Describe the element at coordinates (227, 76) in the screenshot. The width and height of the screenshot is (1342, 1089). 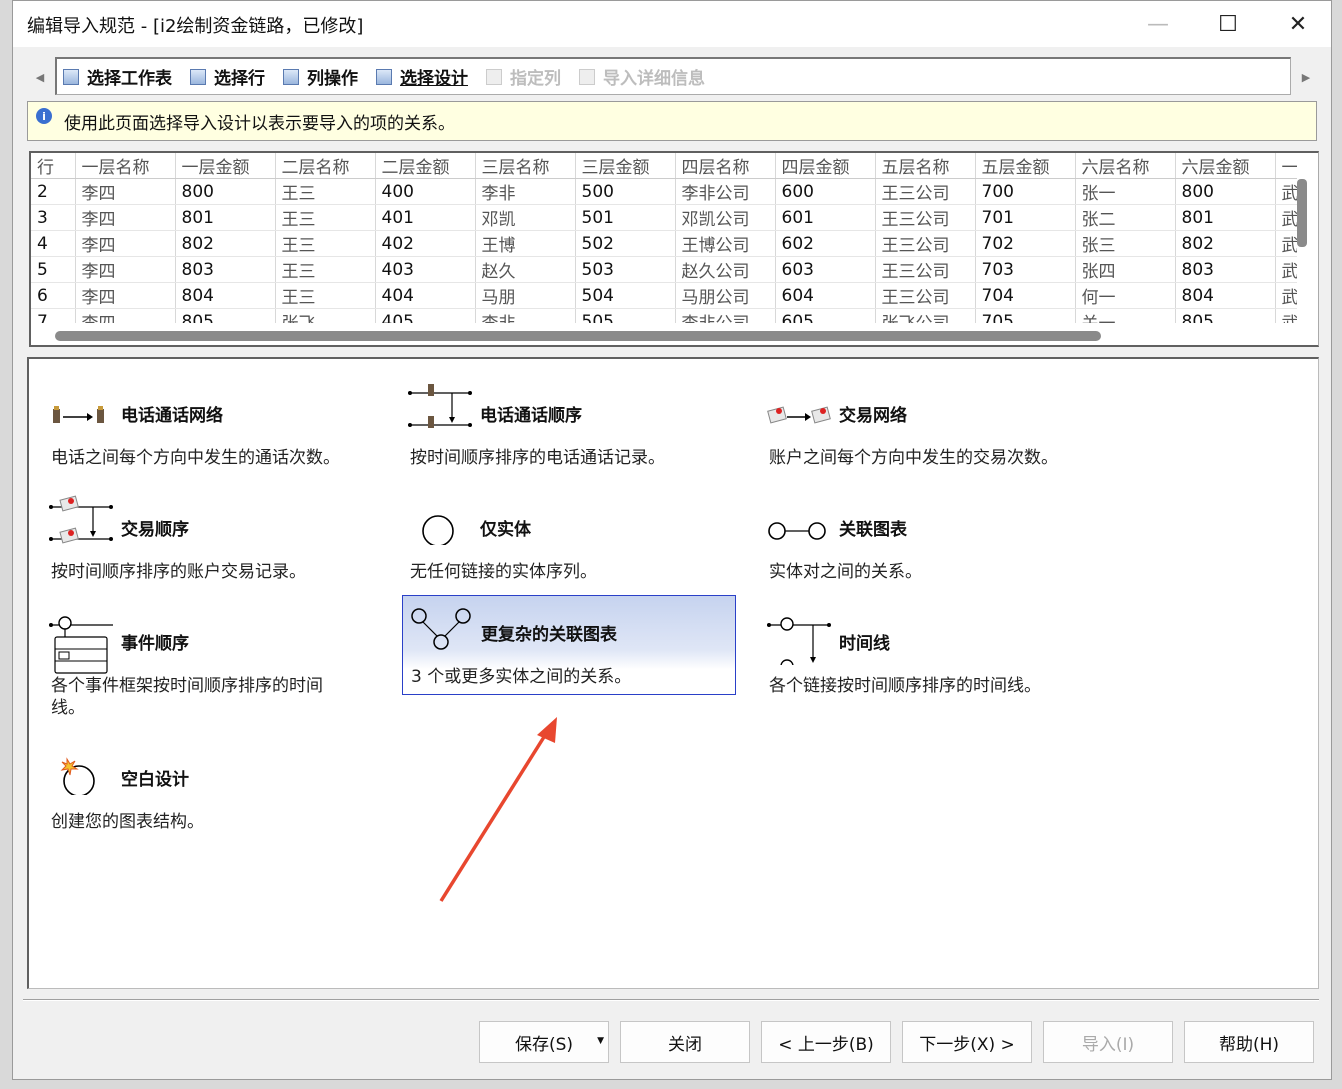
I see `step-select-rows: 选择行` at that location.